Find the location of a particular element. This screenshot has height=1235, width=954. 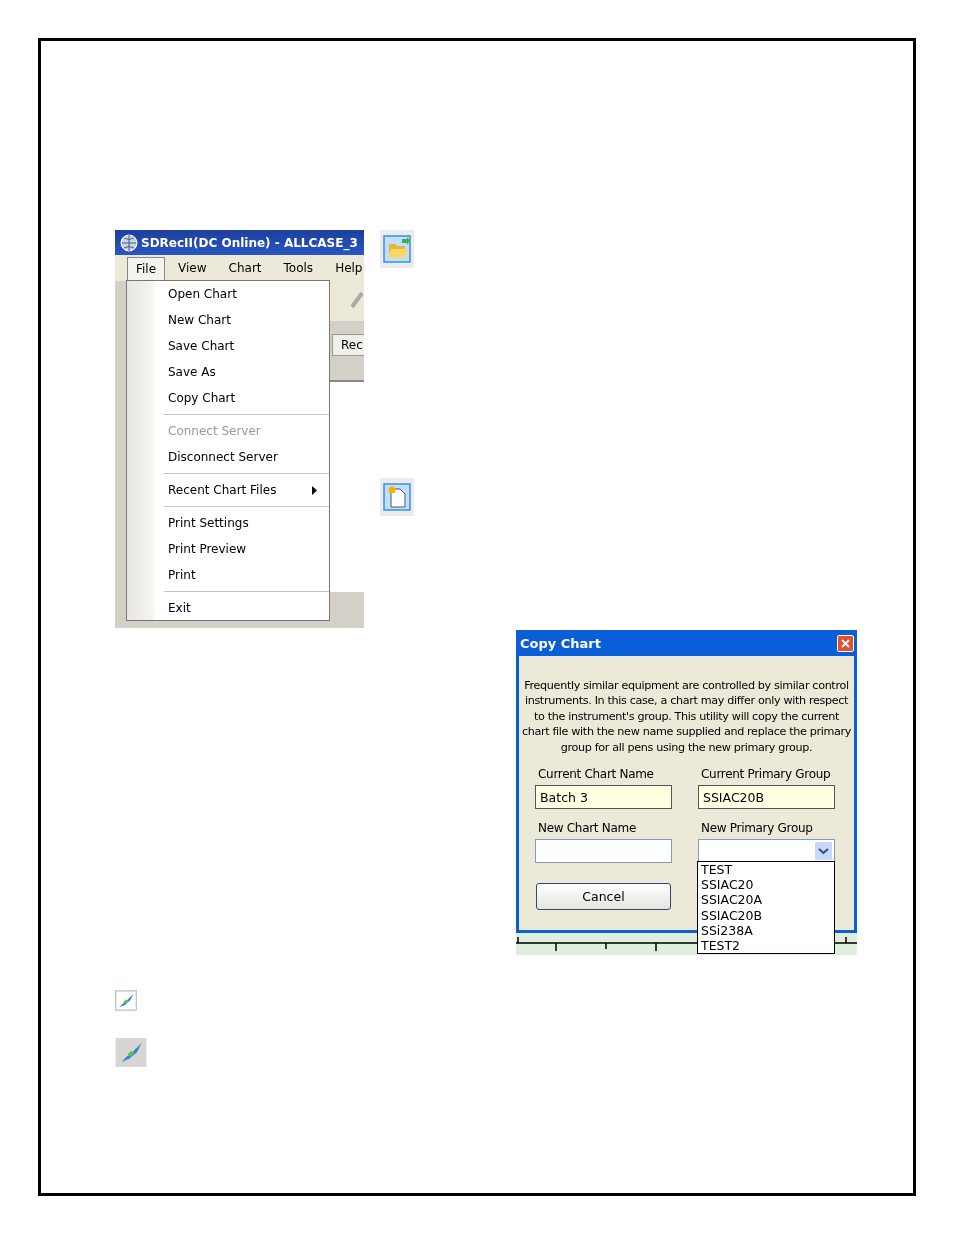

close-button is located at coordinates (845, 643).